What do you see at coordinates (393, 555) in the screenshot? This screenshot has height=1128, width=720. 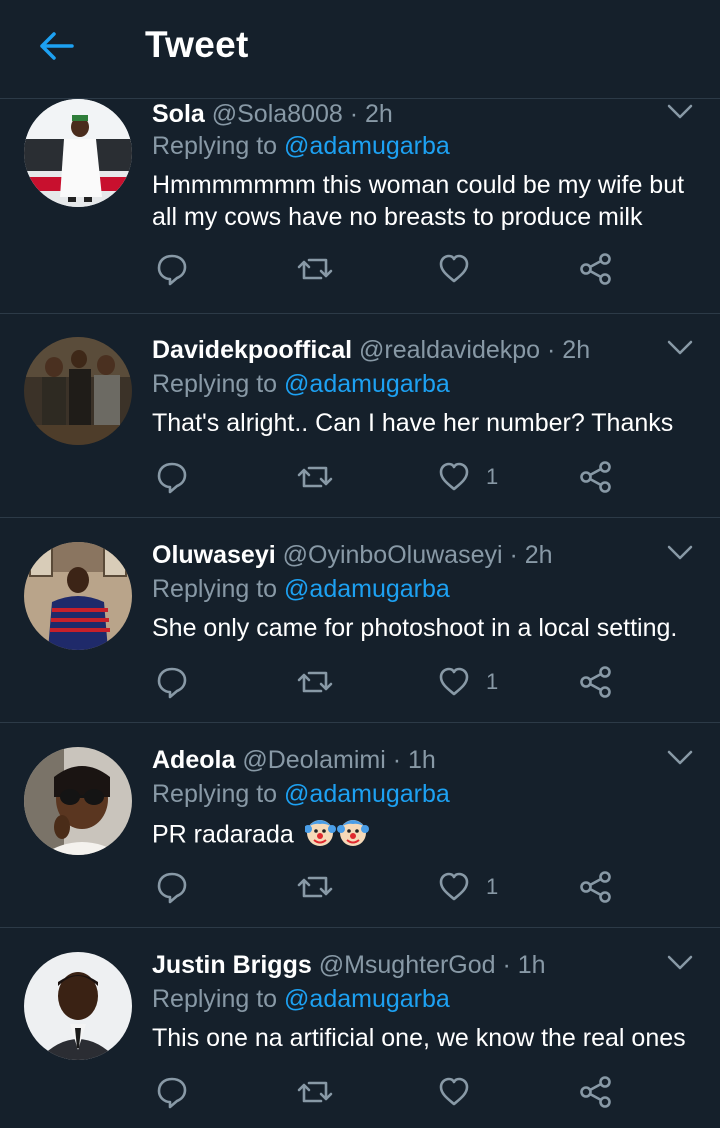 I see `user-handle: @OyinboOluwaseyi` at bounding box center [393, 555].